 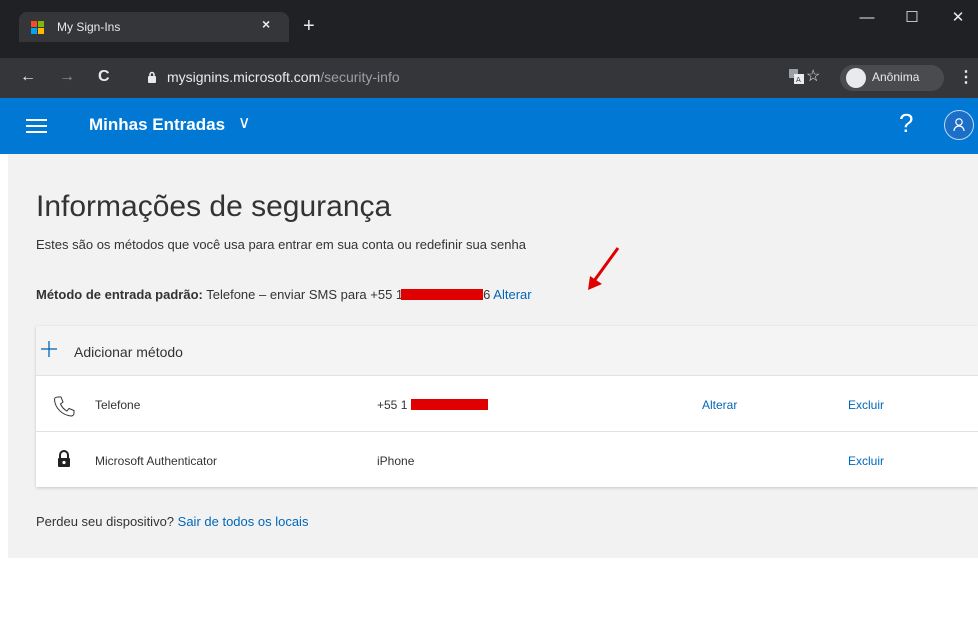 I want to click on chevron-down-icon: ∨, so click(x=244, y=123).